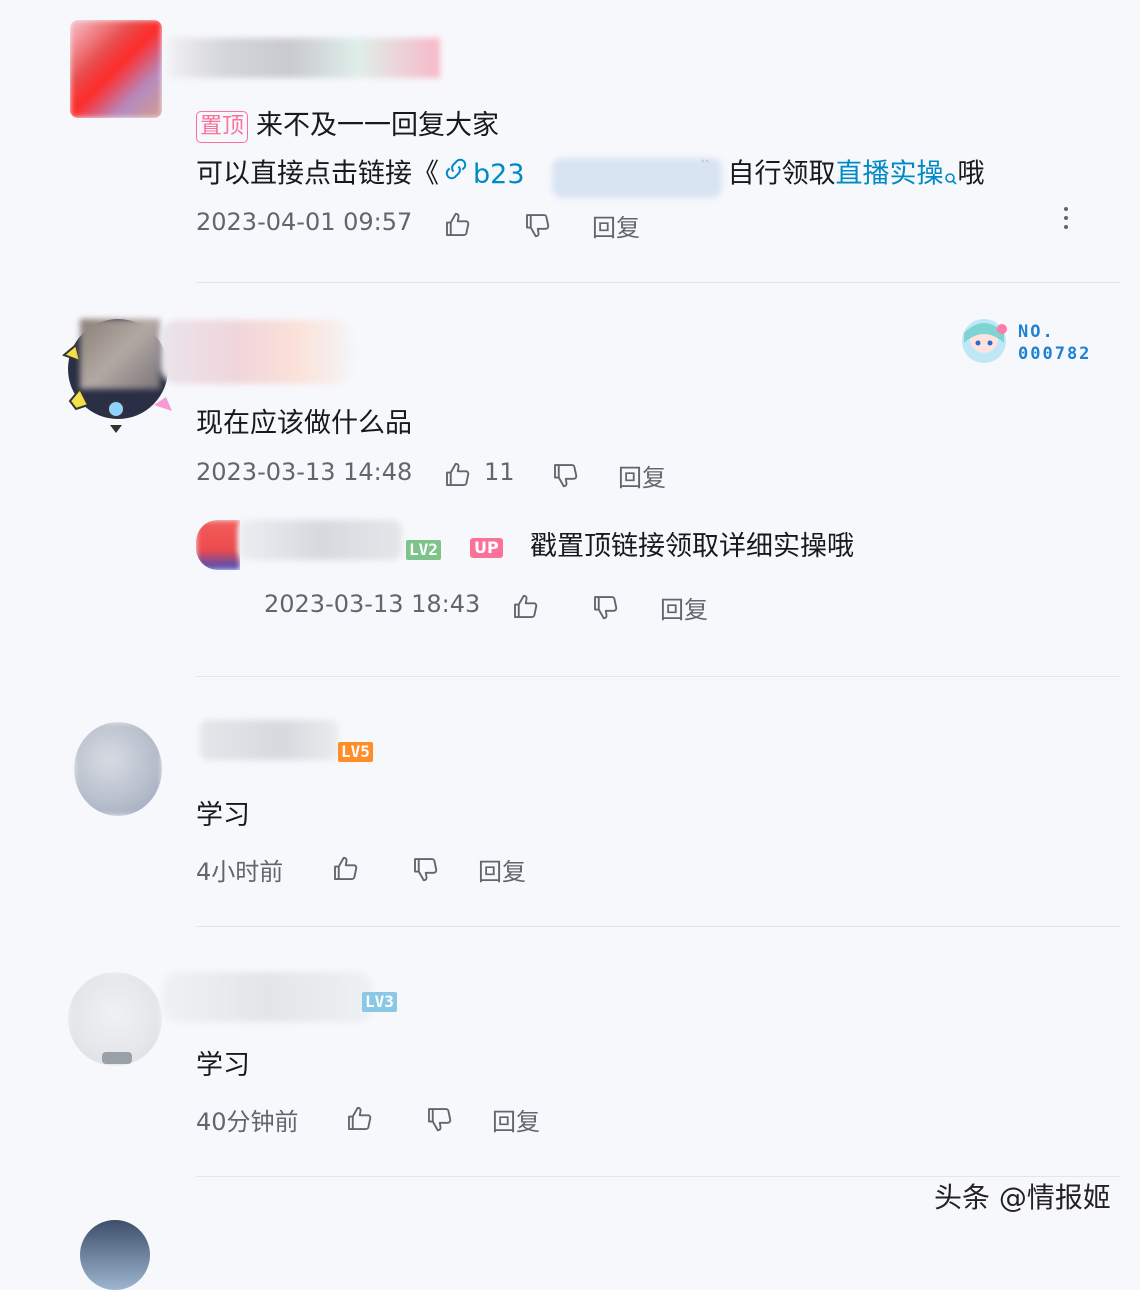 The image size is (1140, 1290). Describe the element at coordinates (1066, 220) in the screenshot. I see `kebab-menu-icon` at that location.